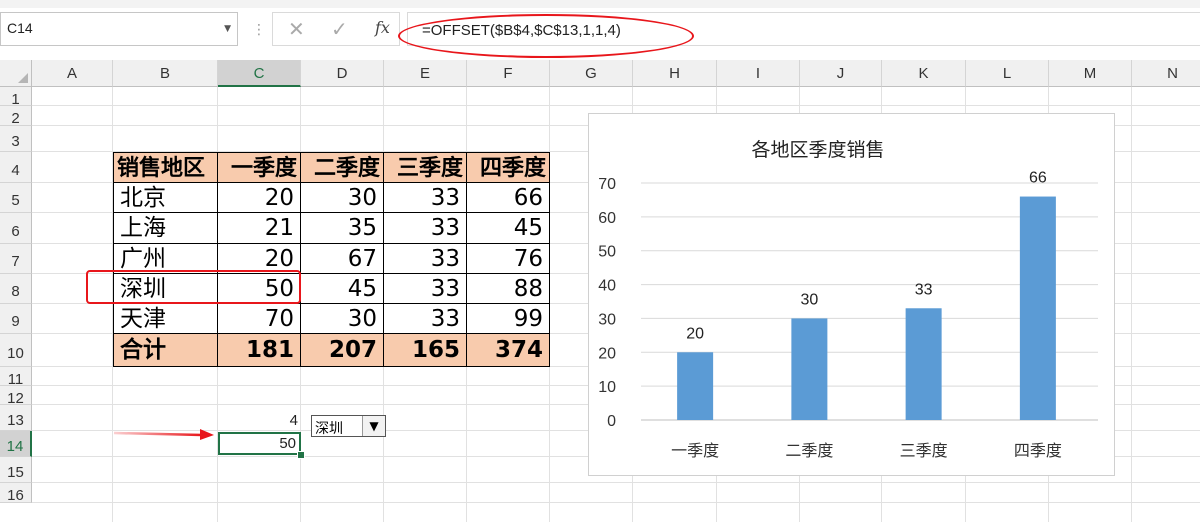  What do you see at coordinates (16, 167) in the screenshot?
I see `row-header-4: 4` at bounding box center [16, 167].